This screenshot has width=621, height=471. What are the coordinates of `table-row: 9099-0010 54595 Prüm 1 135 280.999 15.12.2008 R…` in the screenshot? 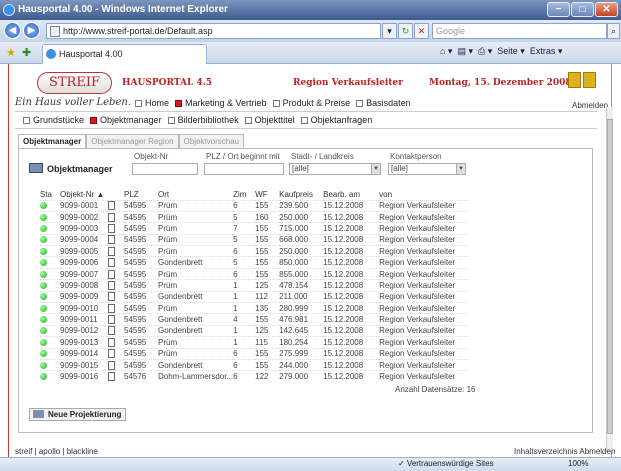 It's located at (255, 307).